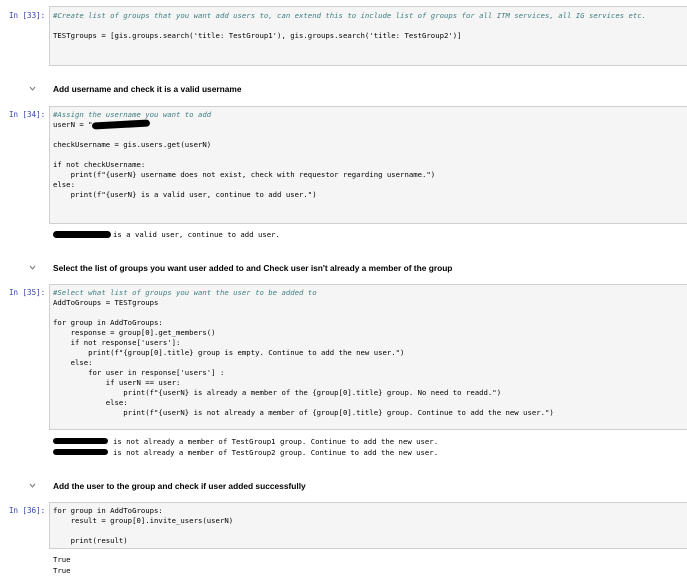 Image resolution: width=687 pixels, height=577 pixels. I want to click on cell-output-36-line2: True, so click(62, 570).